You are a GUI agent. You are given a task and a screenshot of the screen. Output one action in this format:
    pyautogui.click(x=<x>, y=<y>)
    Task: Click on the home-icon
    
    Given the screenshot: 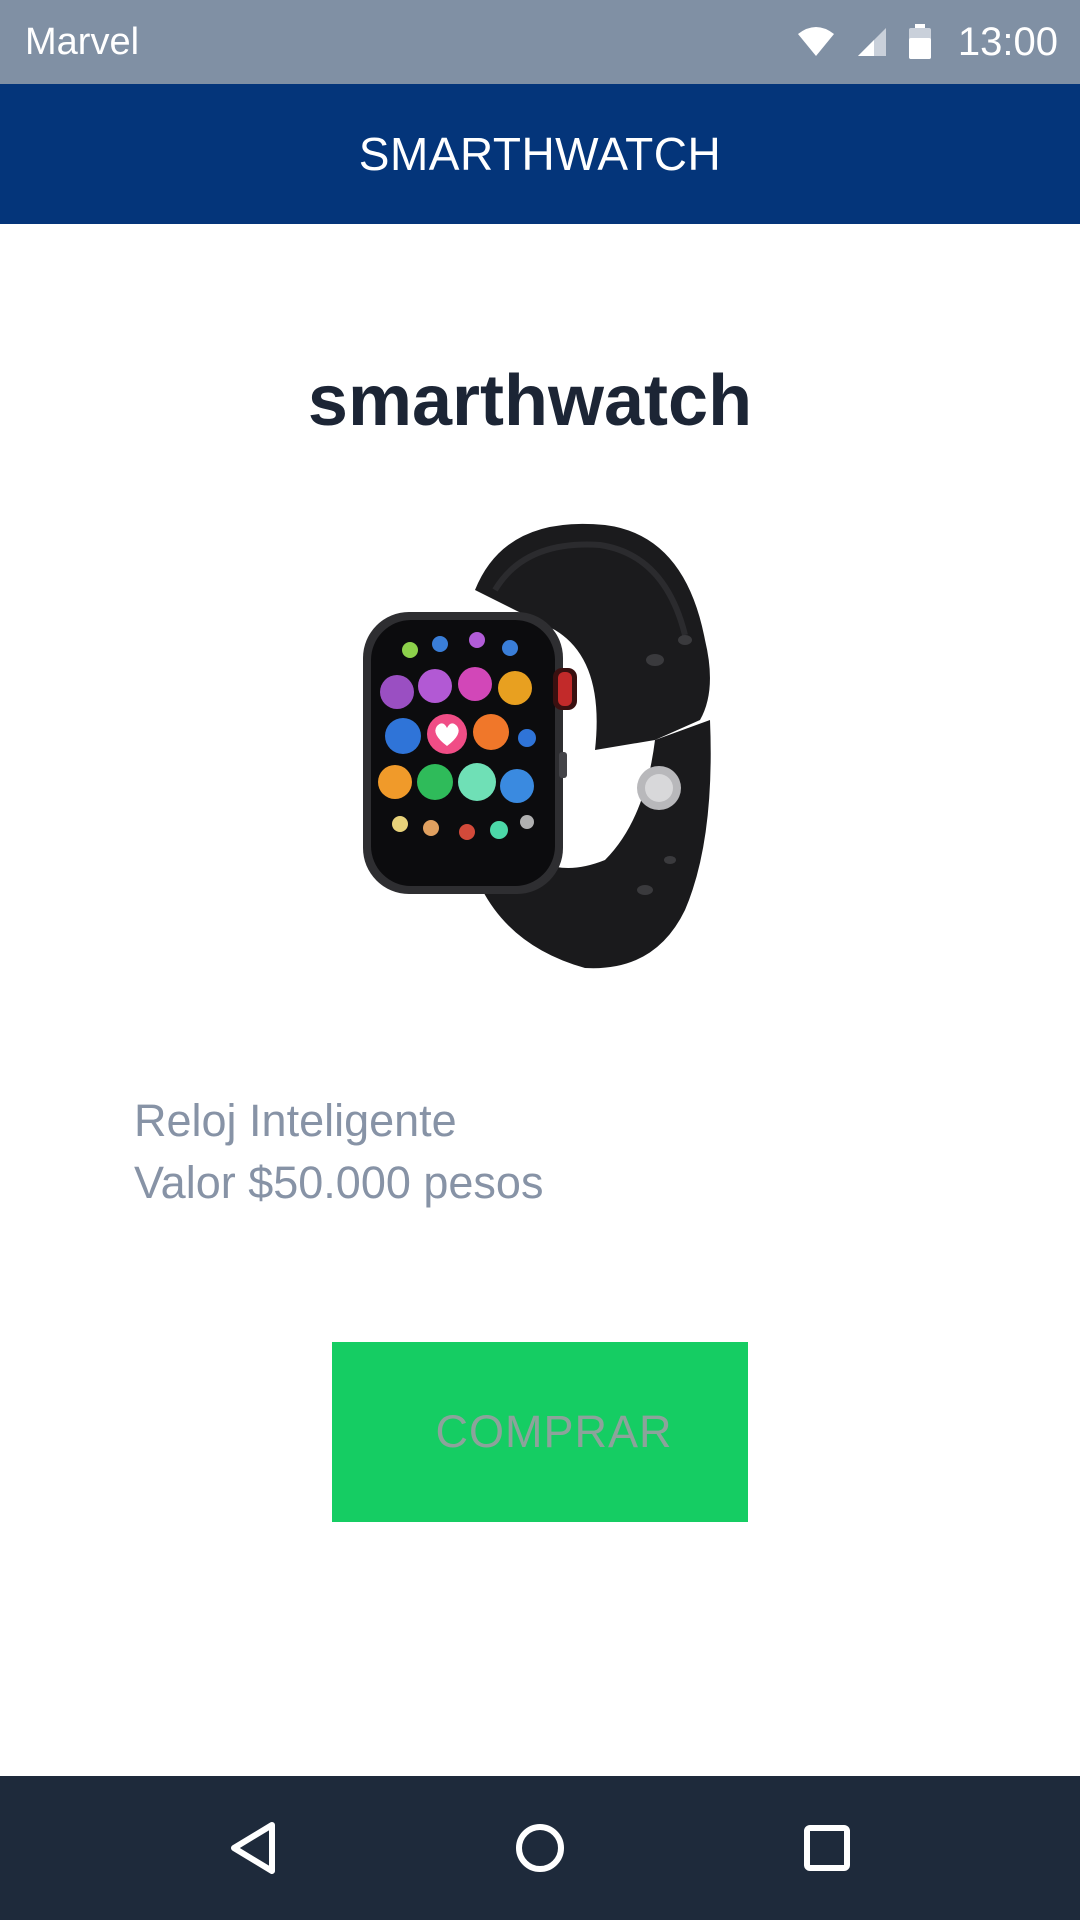 What is the action you would take?
    pyautogui.click(x=540, y=1848)
    